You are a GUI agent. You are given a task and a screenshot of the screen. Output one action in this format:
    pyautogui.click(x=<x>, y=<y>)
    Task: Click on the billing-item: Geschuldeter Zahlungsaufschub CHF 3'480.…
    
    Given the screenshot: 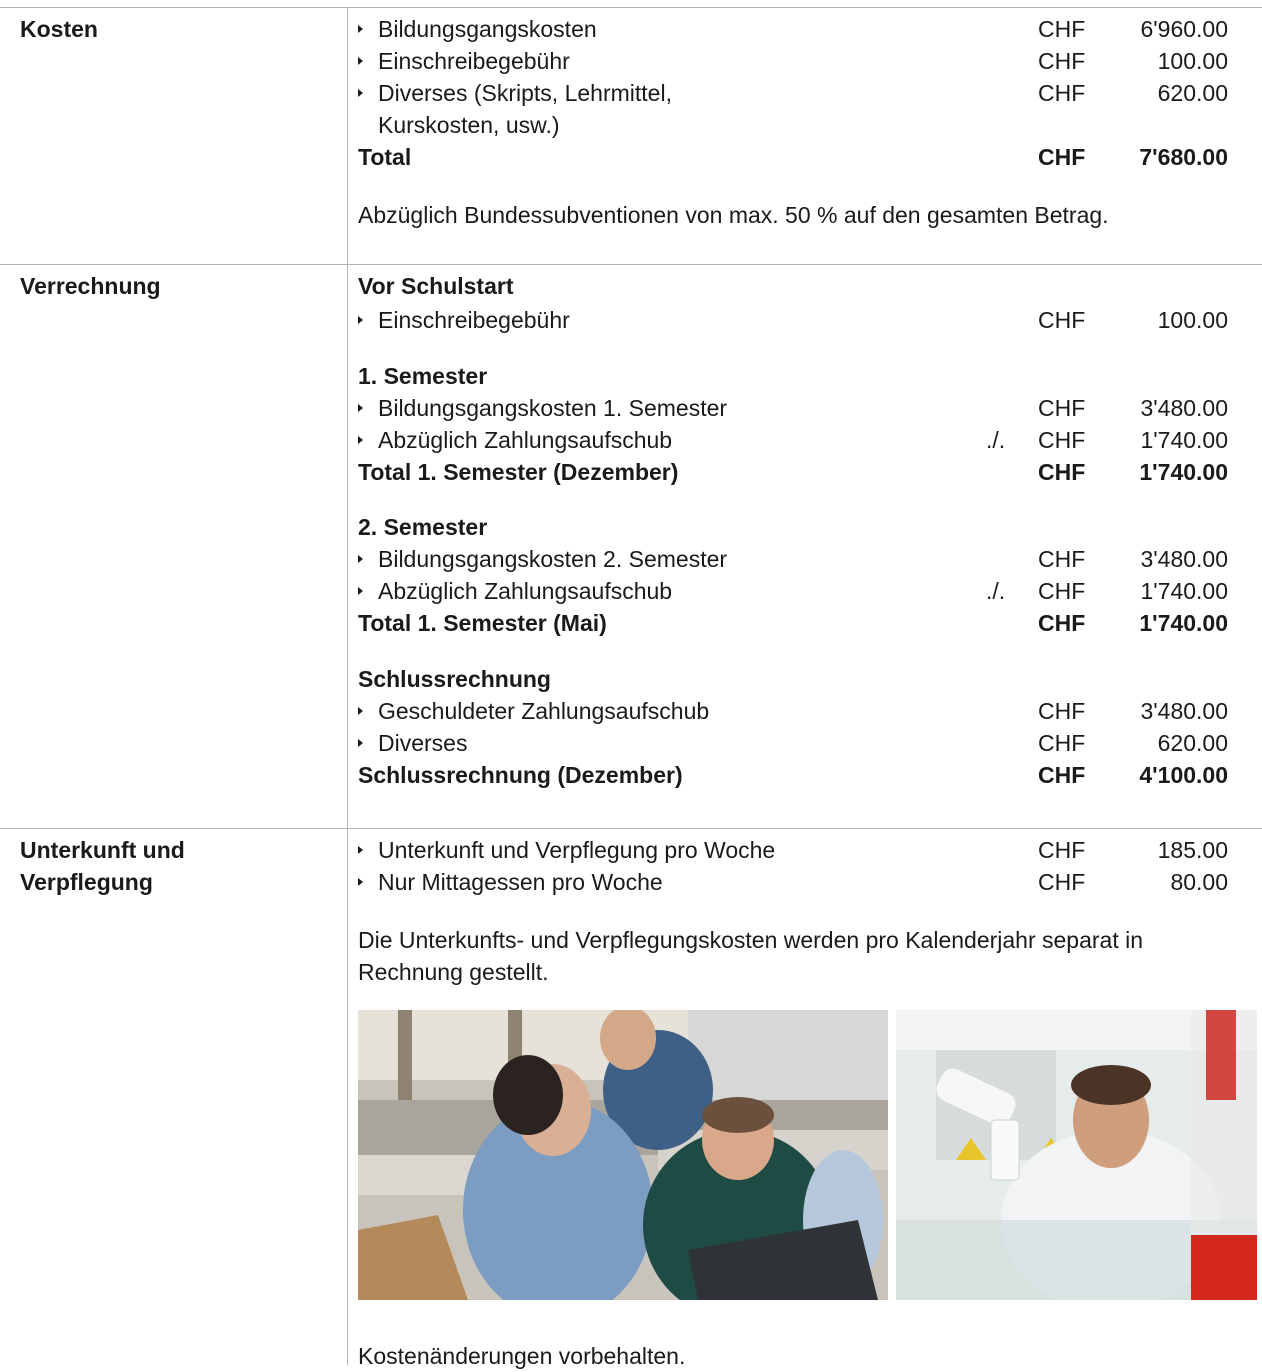 What is the action you would take?
    pyautogui.click(x=793, y=711)
    